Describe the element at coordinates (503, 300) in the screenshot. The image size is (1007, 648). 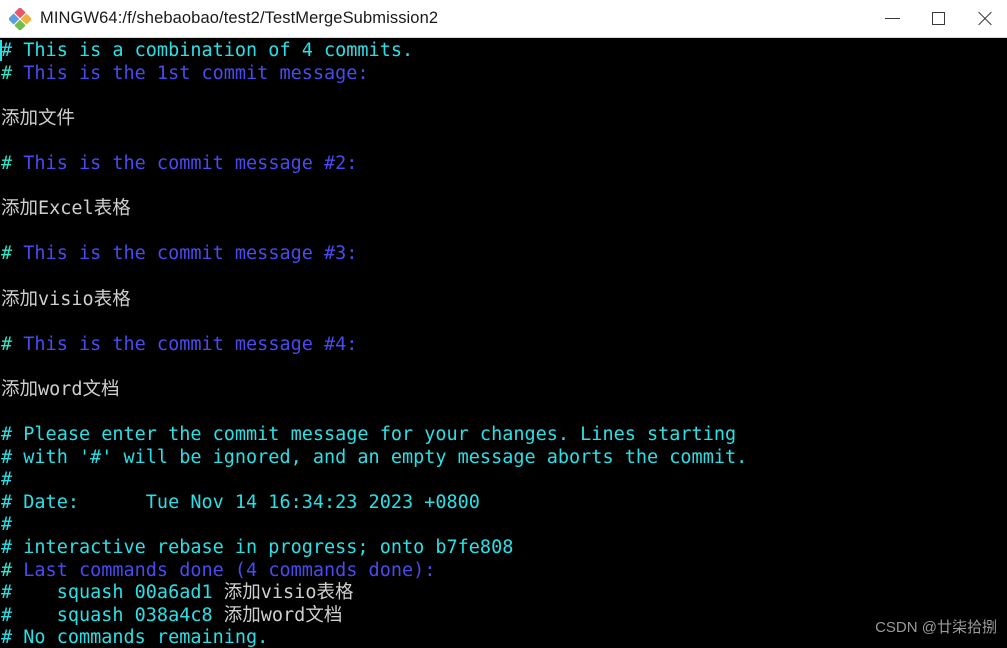
I see `terminal-line: 添加visio表格` at that location.